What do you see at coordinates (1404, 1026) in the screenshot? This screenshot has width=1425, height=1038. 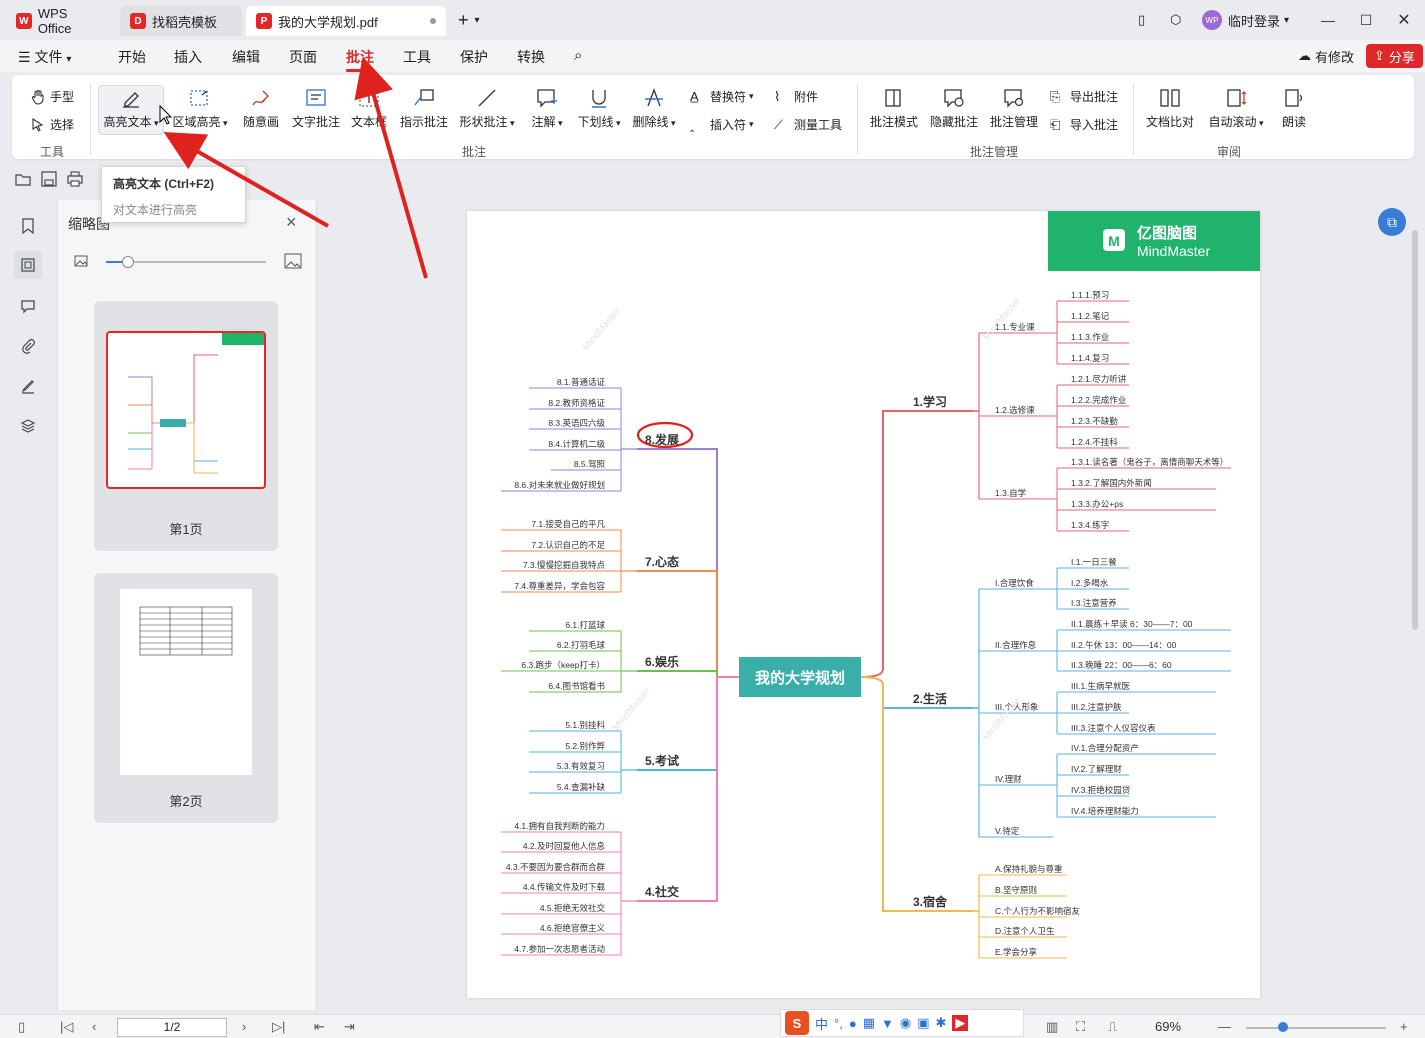 I see `zoom-in-icon: +` at bounding box center [1404, 1026].